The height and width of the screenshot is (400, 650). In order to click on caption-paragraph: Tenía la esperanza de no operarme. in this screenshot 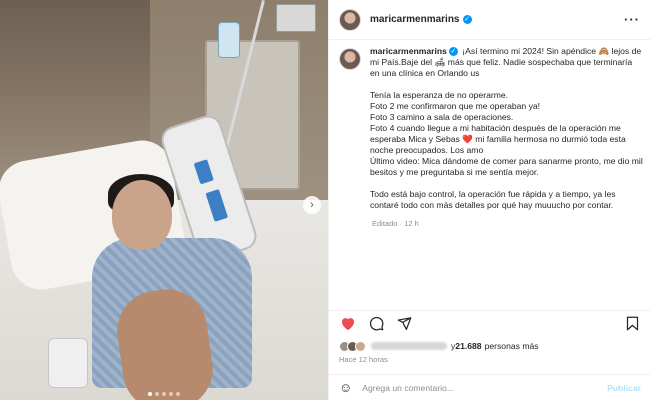, I will do `click(439, 95)`.